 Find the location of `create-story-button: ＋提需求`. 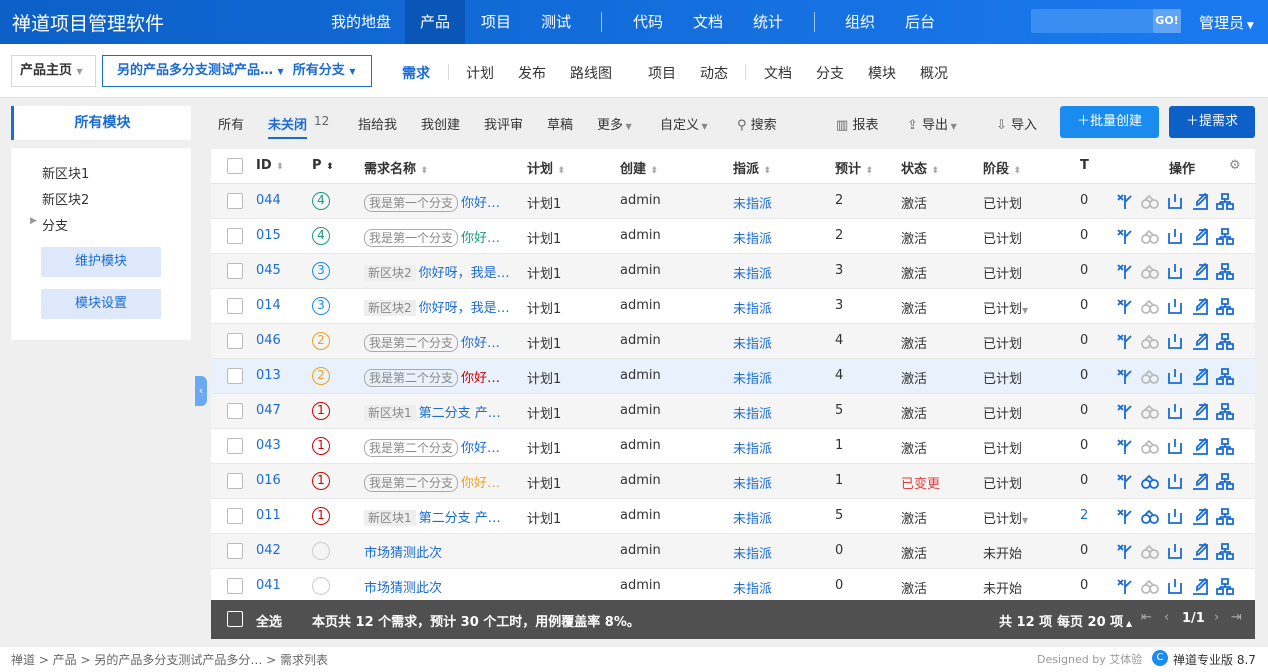

create-story-button: ＋提需求 is located at coordinates (1212, 122).